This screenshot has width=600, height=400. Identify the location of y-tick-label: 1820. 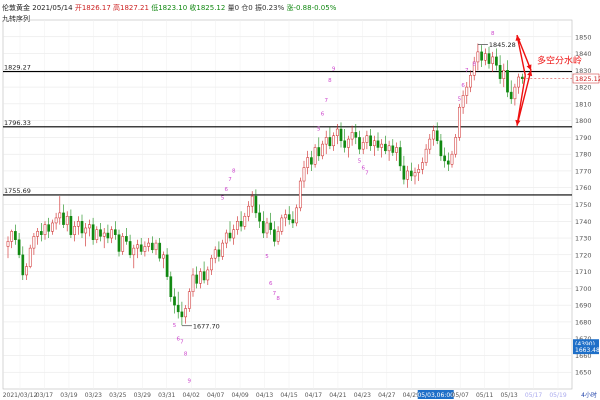
(583, 88).